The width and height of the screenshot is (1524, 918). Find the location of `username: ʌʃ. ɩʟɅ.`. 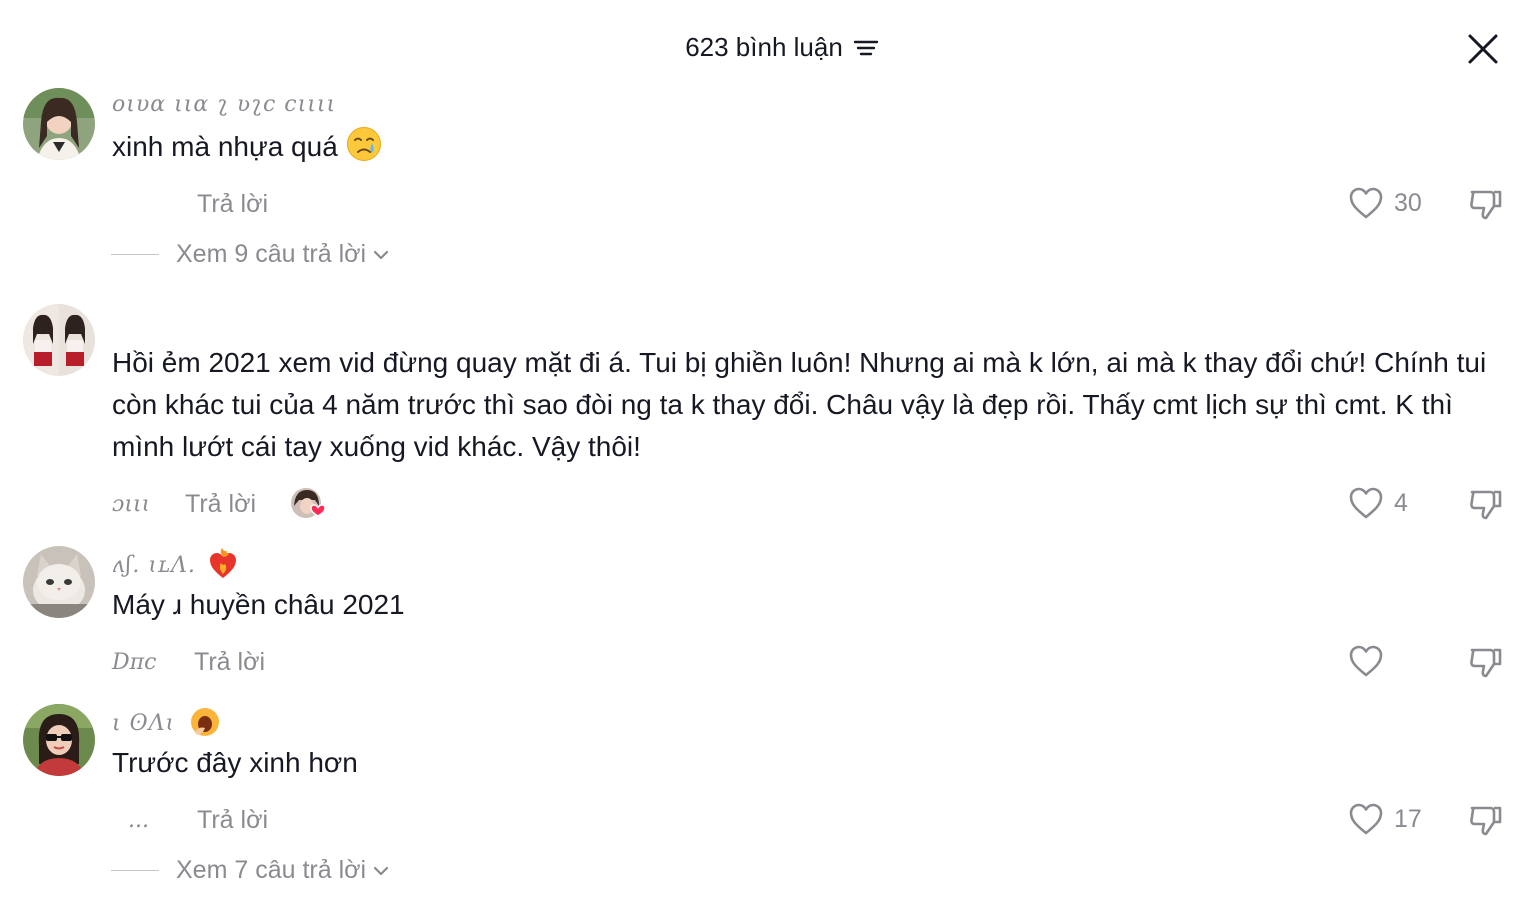

username: ʌʃ. ɩʟɅ. is located at coordinates (175, 564).